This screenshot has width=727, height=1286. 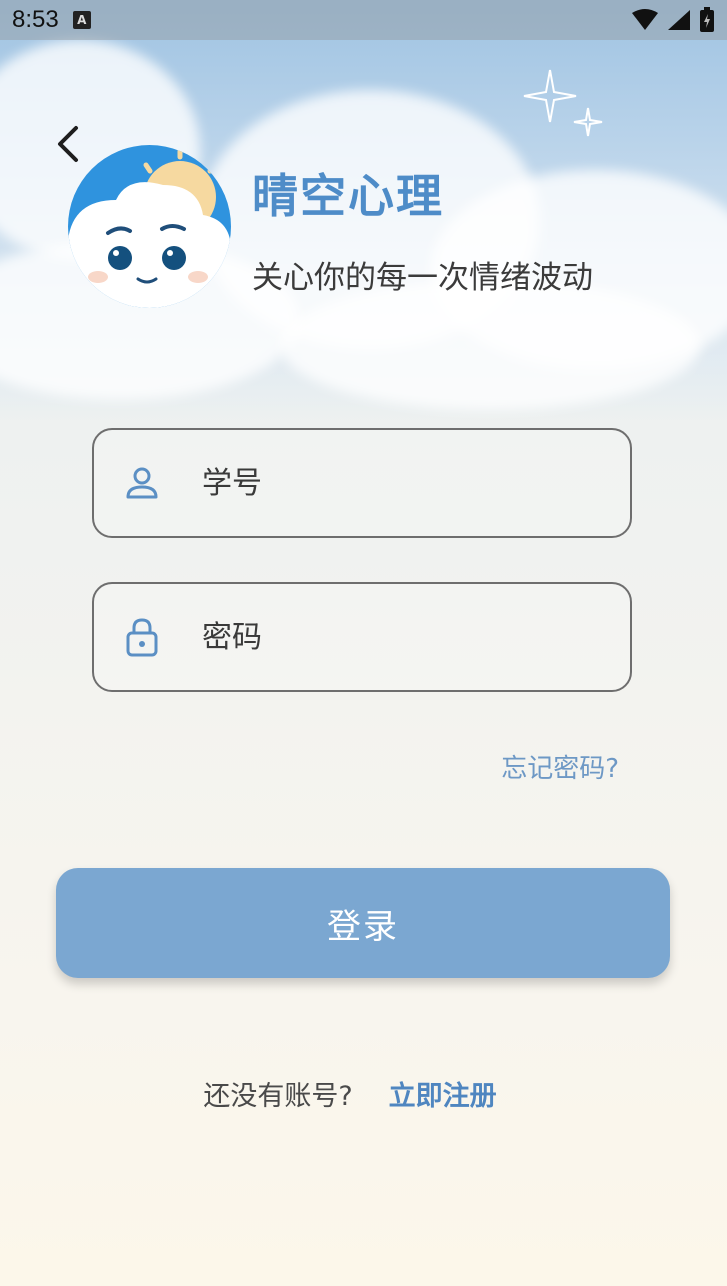 I want to click on app-logo-avatar, so click(x=149, y=226).